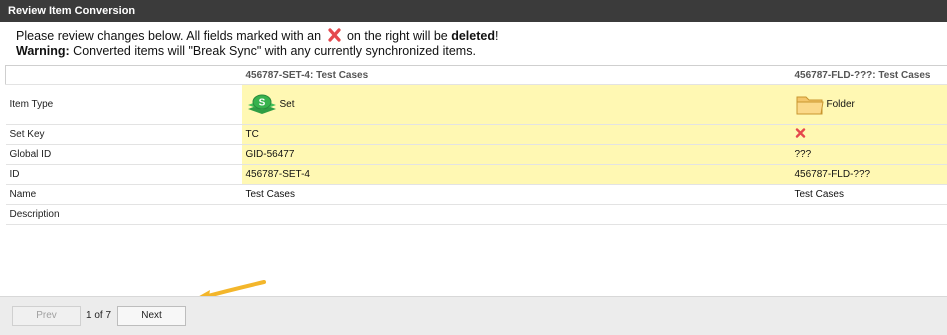 This screenshot has width=947, height=335. I want to click on prev-button: Prev, so click(46, 316).